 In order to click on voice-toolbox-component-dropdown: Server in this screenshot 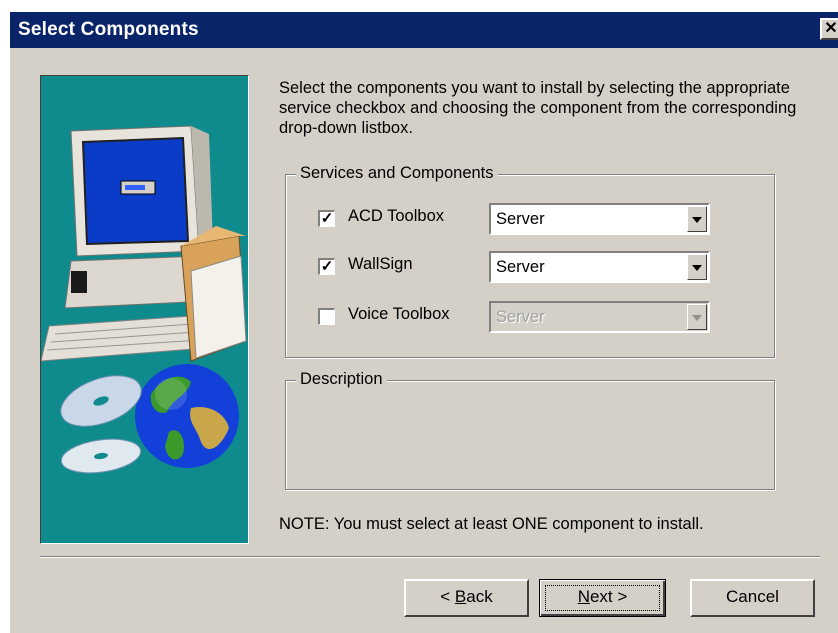, I will do `click(599, 317)`.